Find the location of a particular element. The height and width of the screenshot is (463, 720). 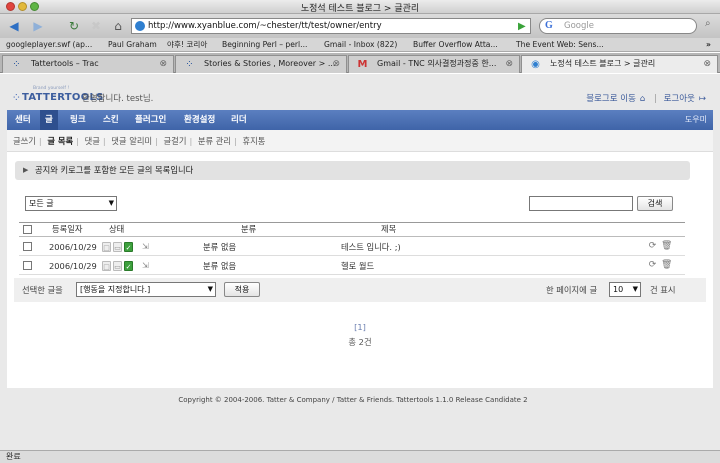

submenu-post-list: 글 목록 is located at coordinates (60, 141).